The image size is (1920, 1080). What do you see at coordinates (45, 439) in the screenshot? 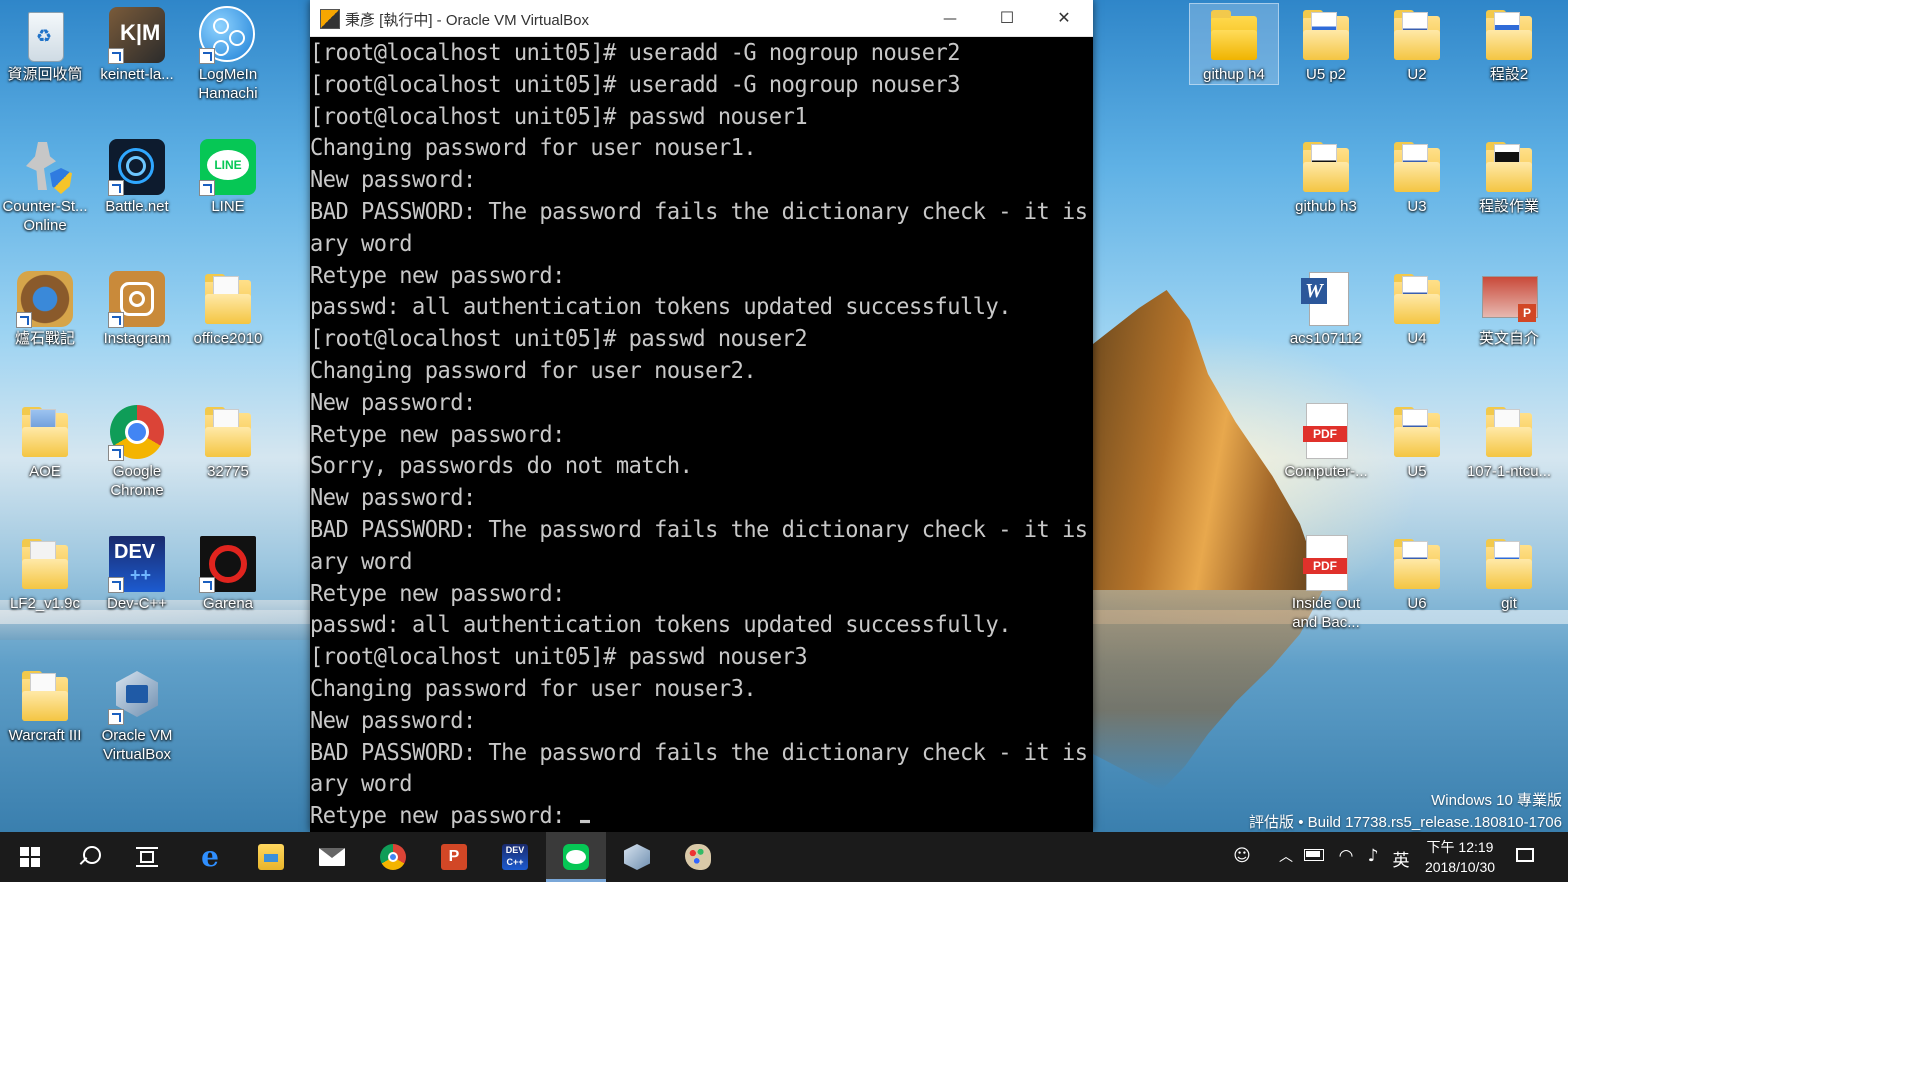
I see `desktop-icon-aoe-folder: AOE` at bounding box center [45, 439].